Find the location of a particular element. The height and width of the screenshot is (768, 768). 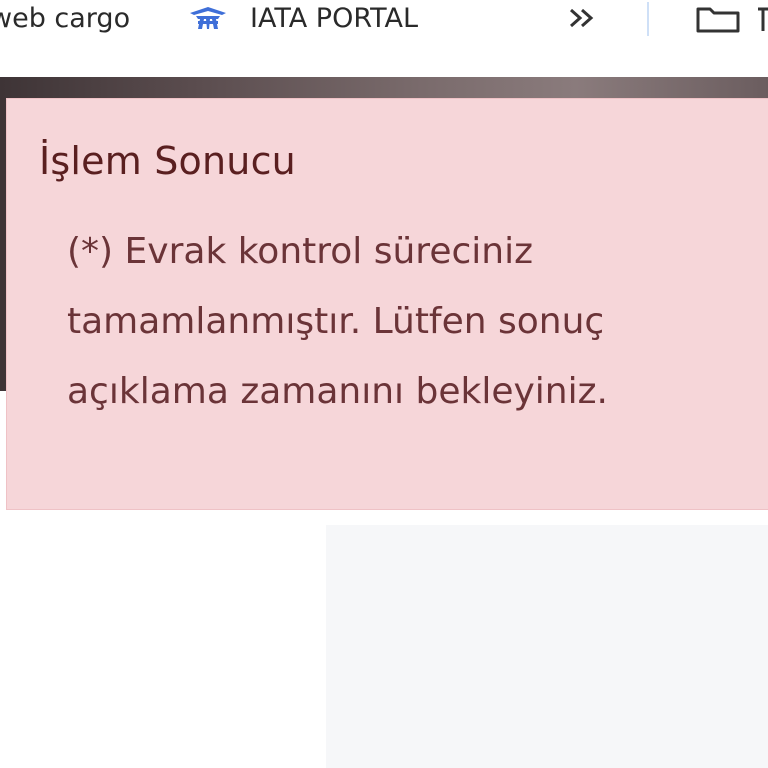

content-gap is located at coordinates (384, 518).